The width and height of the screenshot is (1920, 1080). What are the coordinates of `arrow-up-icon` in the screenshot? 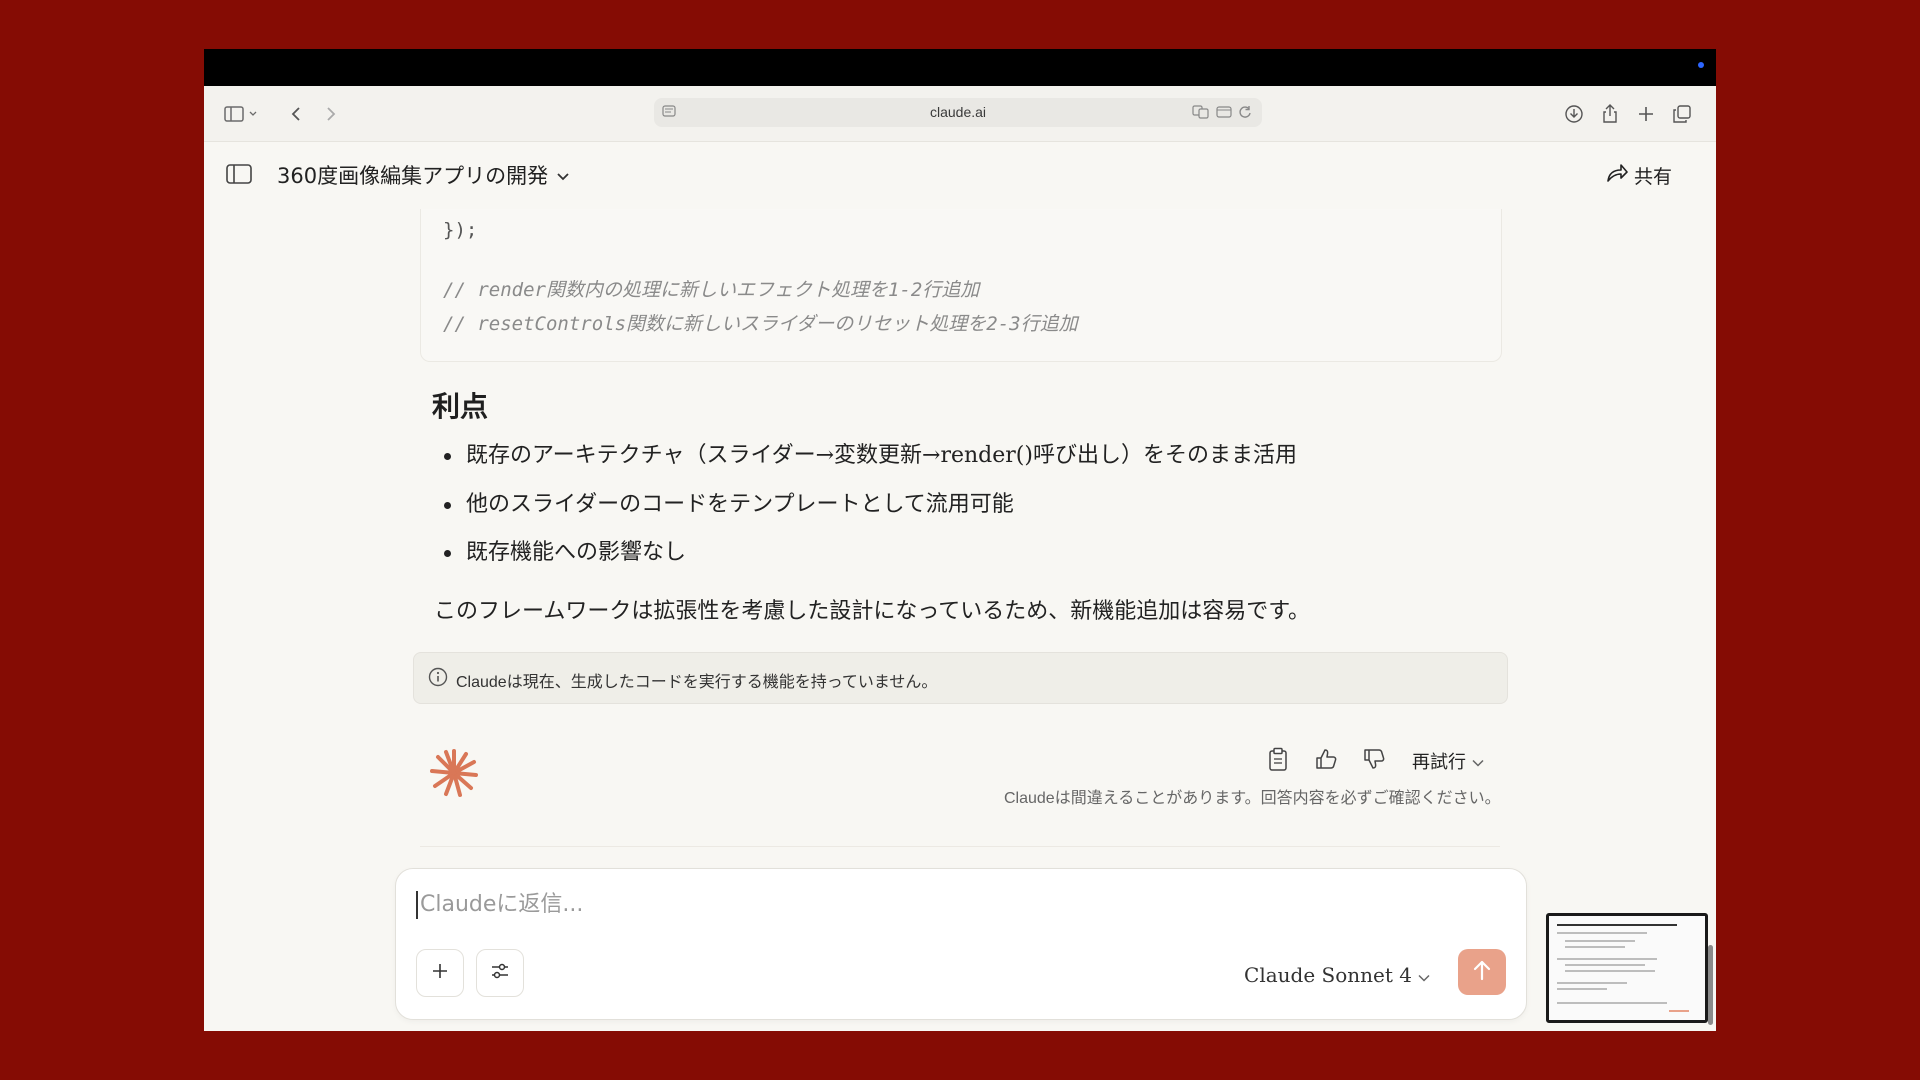 It's located at (1482, 972).